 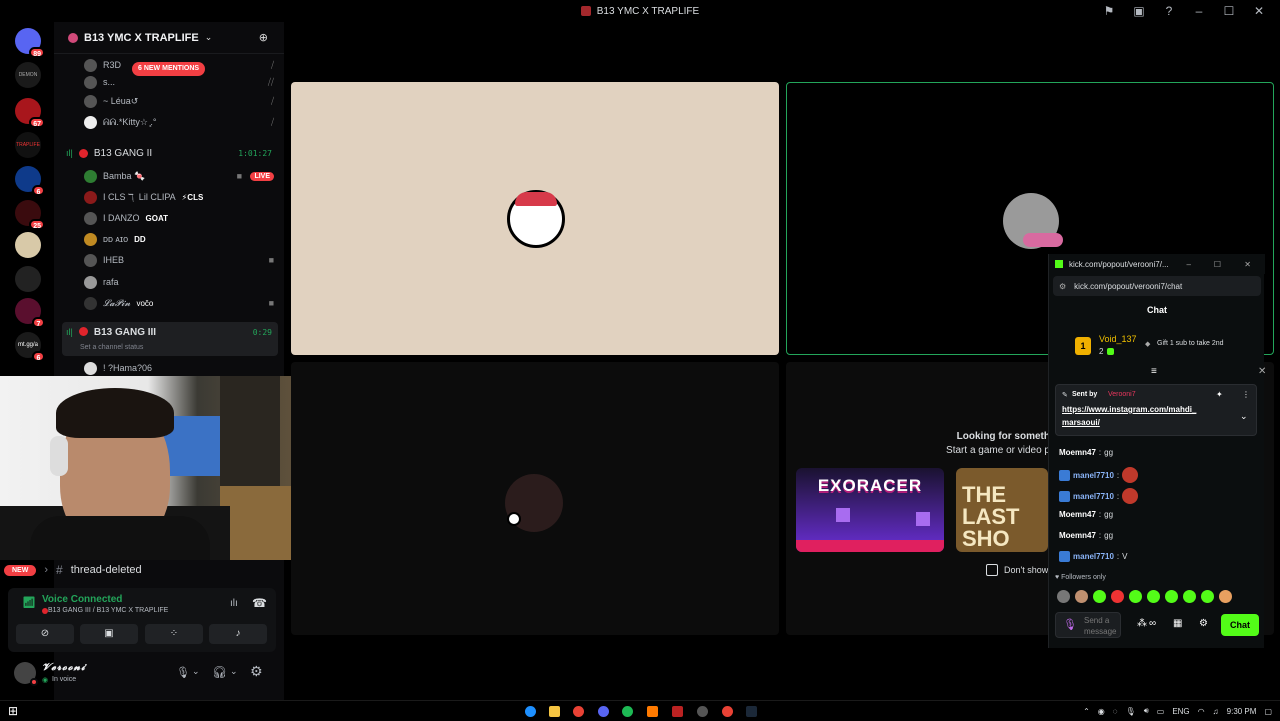 I want to click on new-mentions-pill: 6 NEW MENTIONS, so click(x=169, y=69).